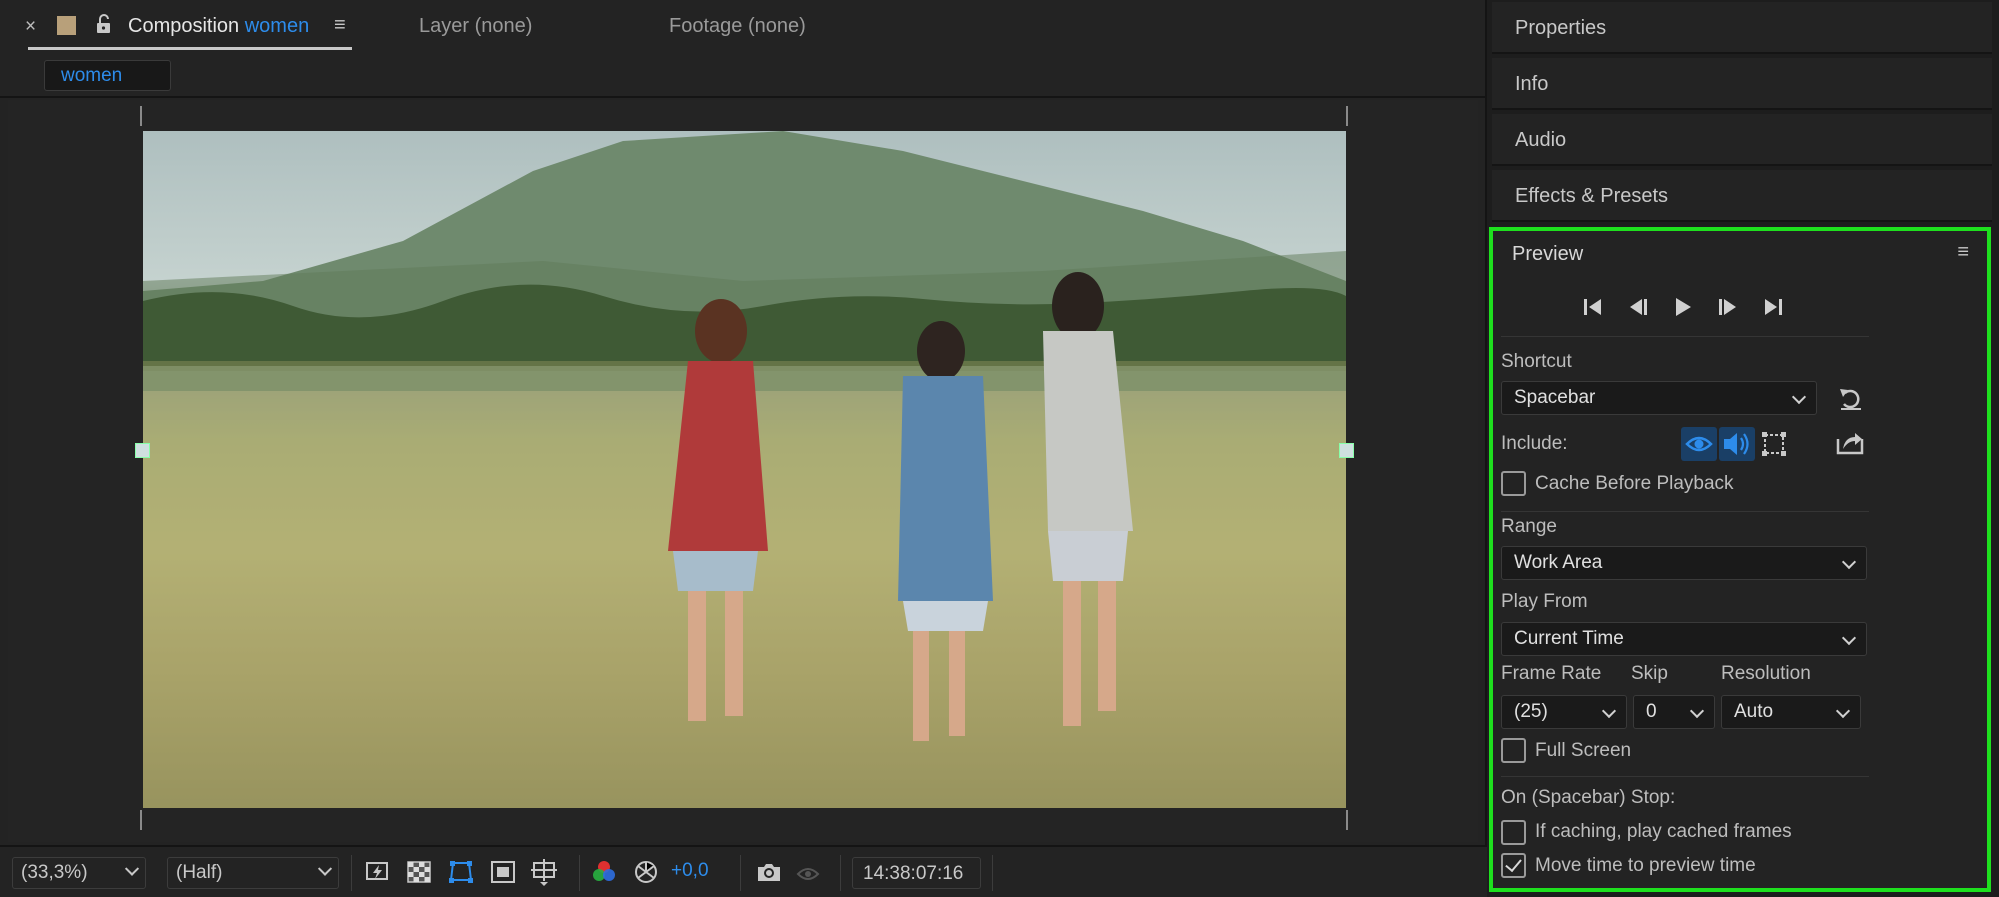 Image resolution: width=1999 pixels, height=897 pixels. I want to click on skip-value: 0, so click(1651, 711).